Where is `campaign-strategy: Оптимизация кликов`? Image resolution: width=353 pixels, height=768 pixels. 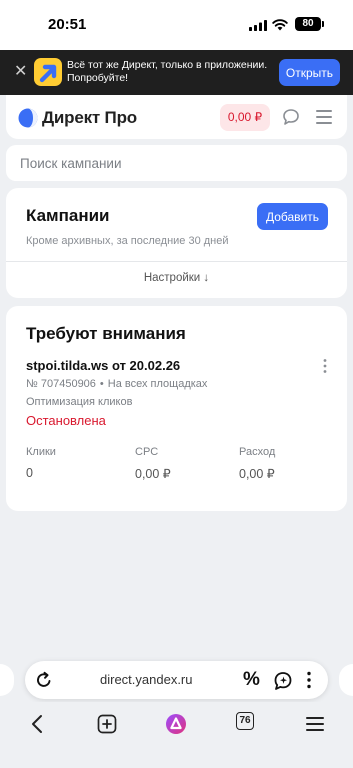 campaign-strategy: Оптимизация кликов is located at coordinates (79, 402).